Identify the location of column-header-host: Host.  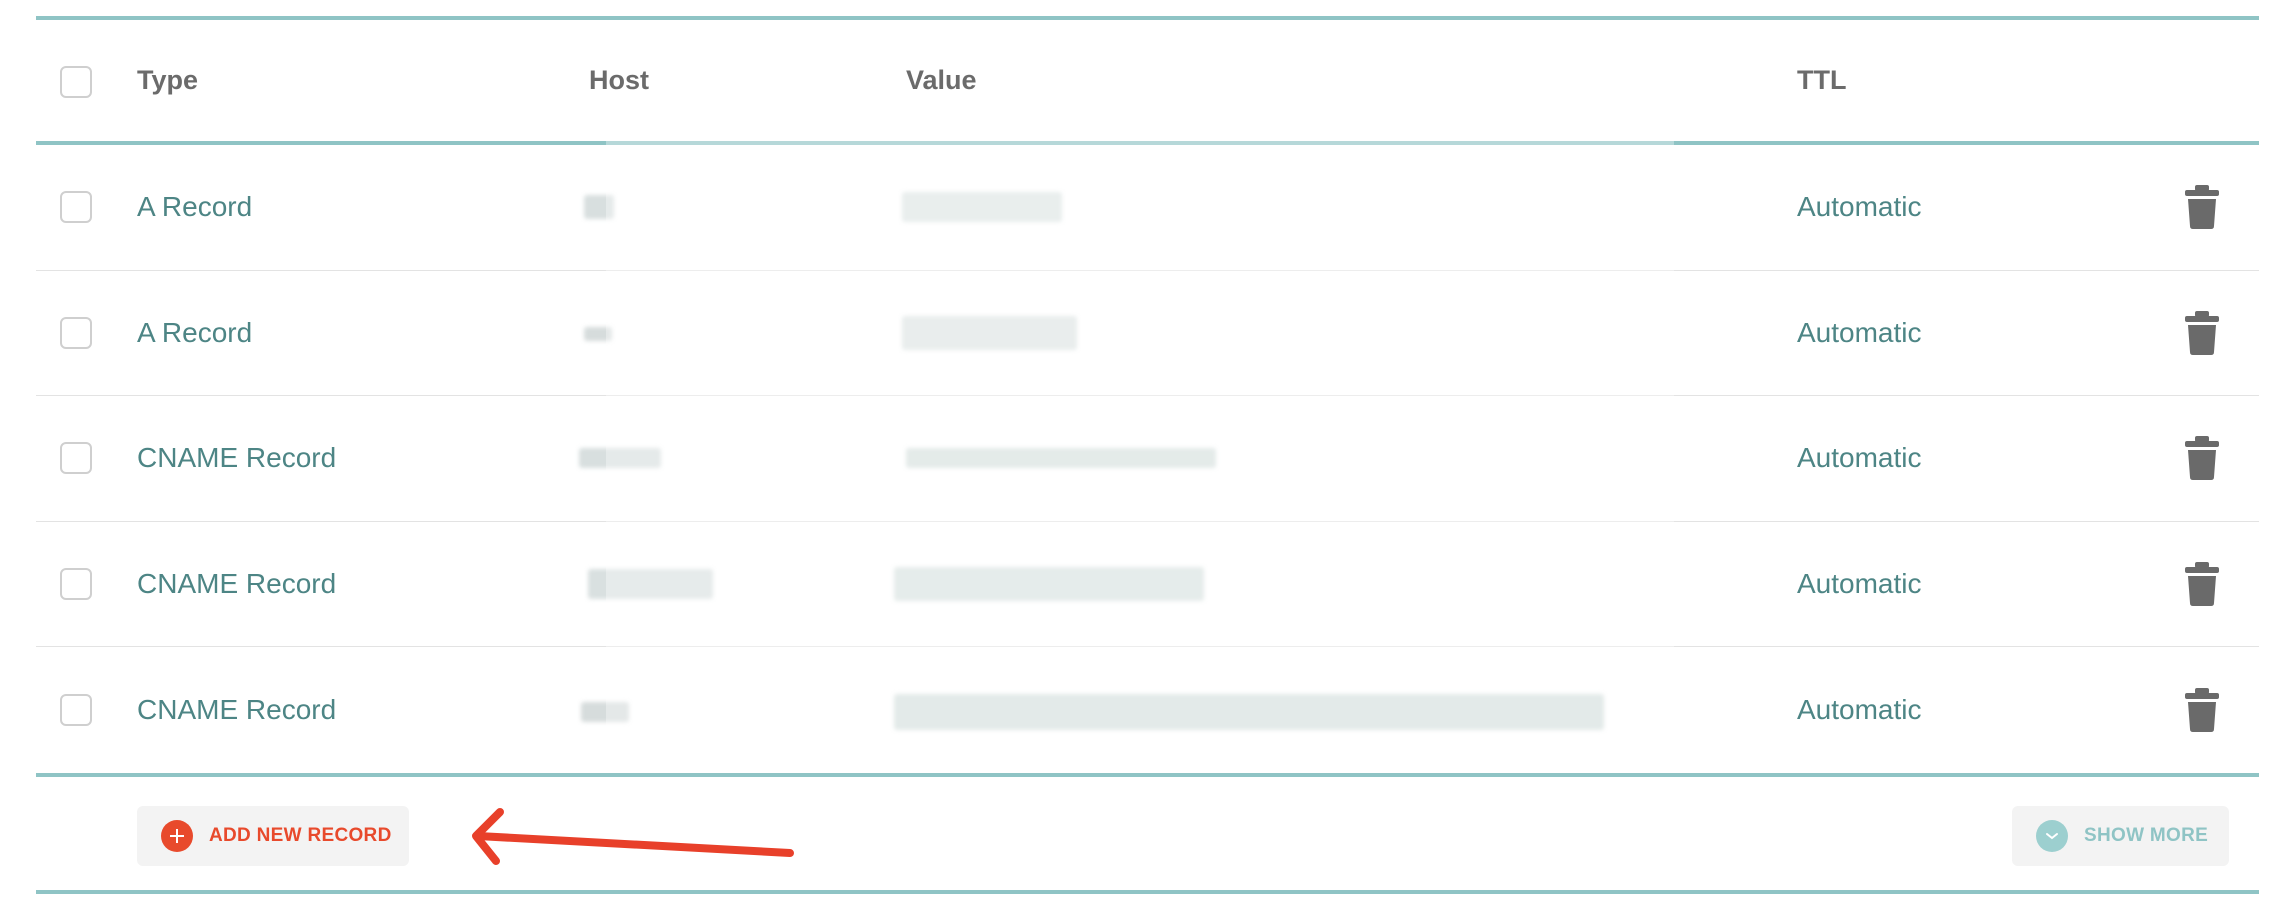
(619, 80).